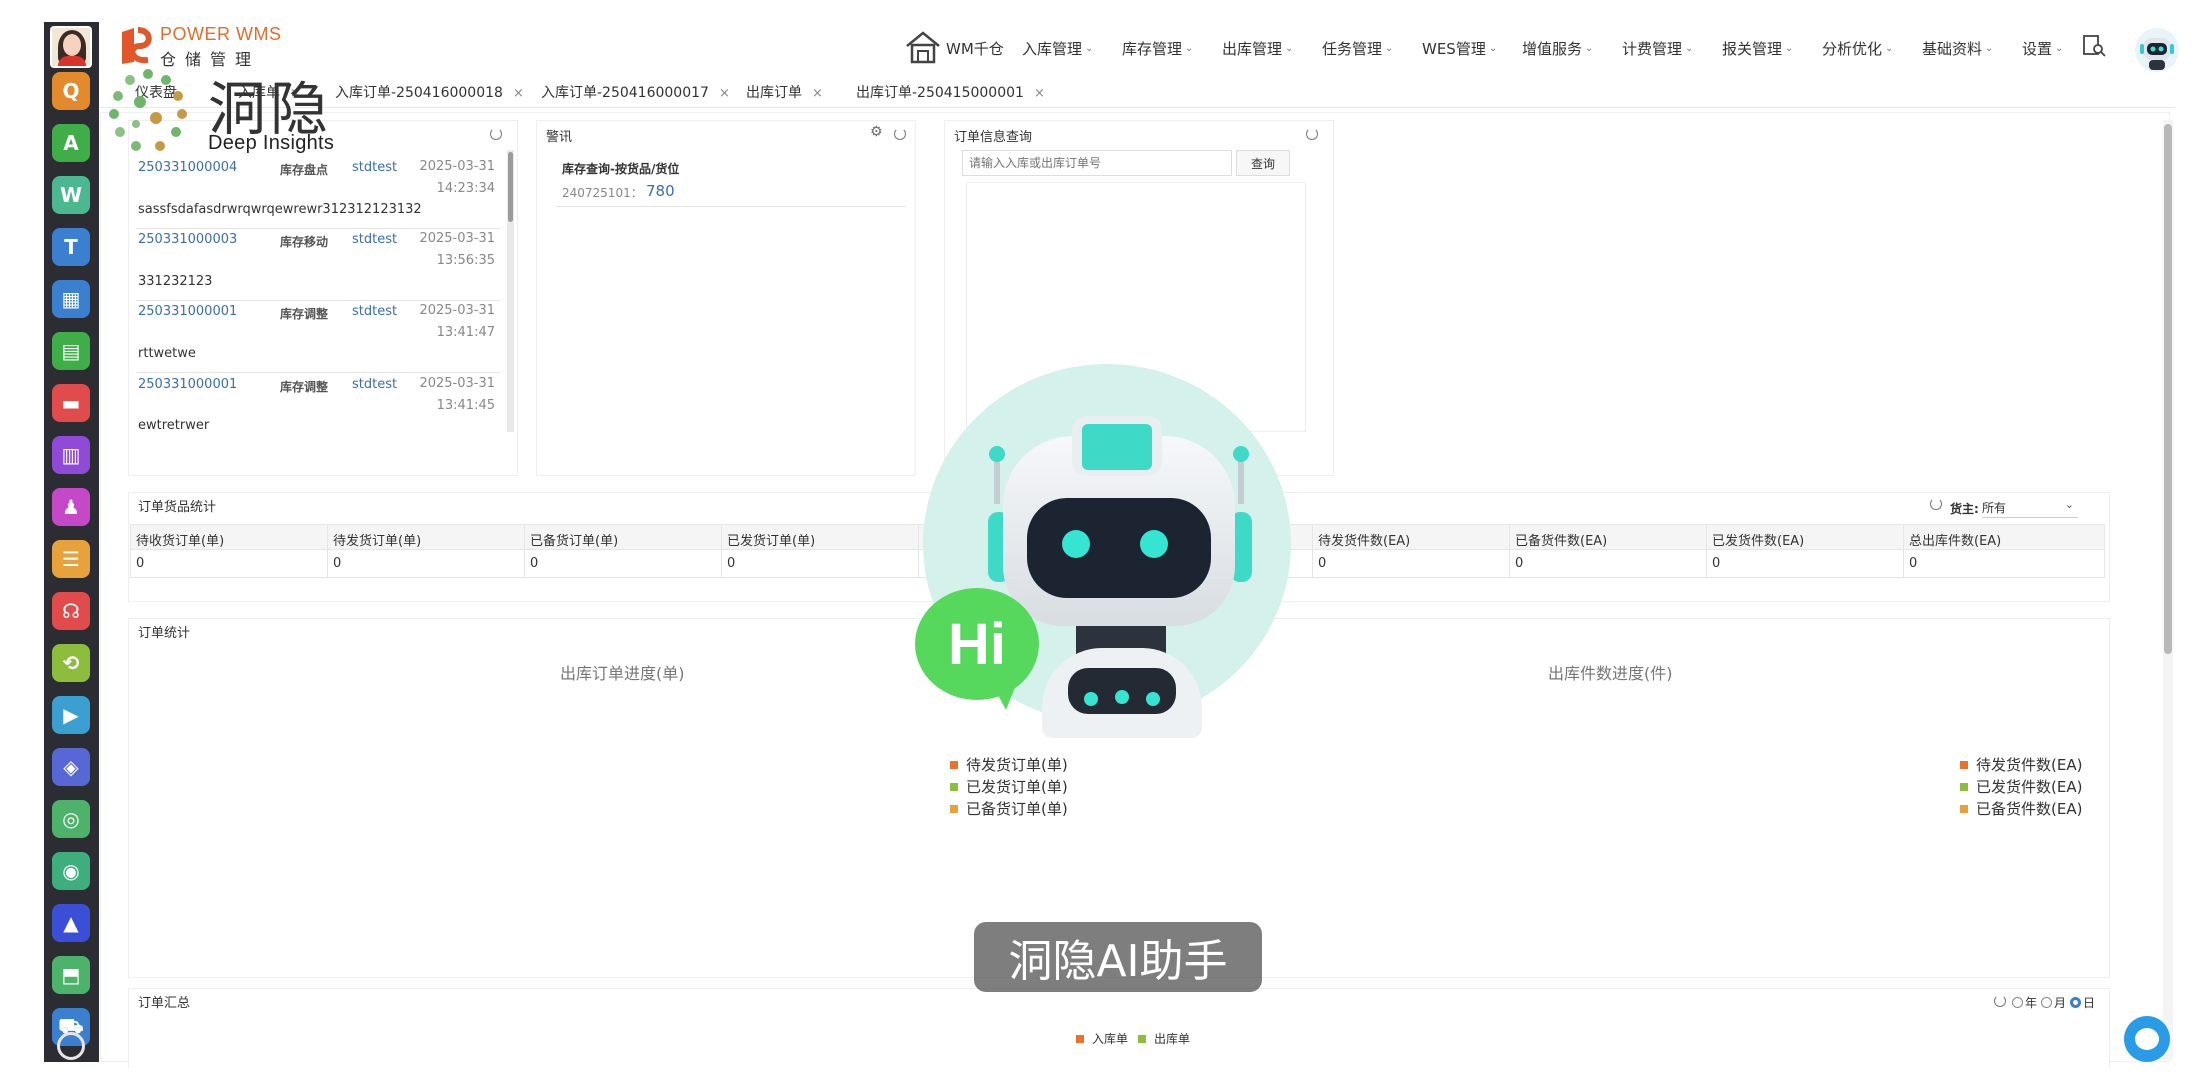 This screenshot has height=1080, width=2210. I want to click on page-scrollbar-thumb, so click(2168, 389).